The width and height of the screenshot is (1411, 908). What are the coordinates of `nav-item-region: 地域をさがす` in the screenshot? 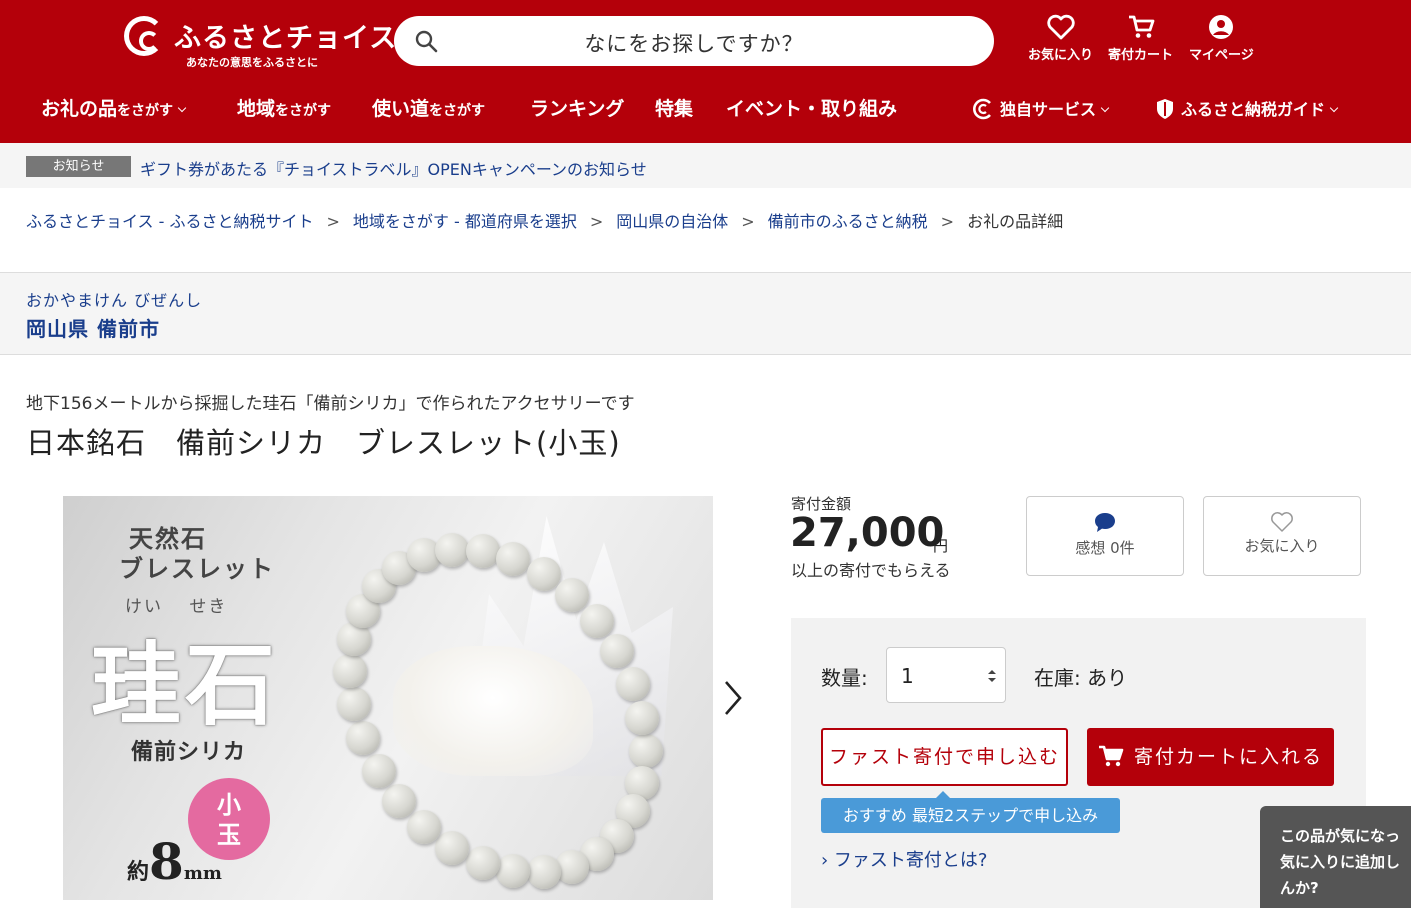 It's located at (284, 107).